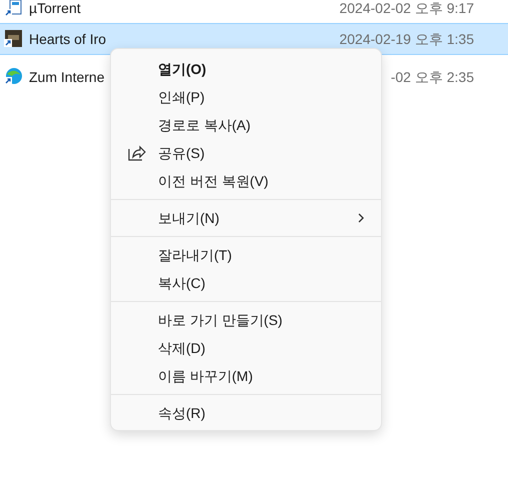 The image size is (508, 477). I want to click on modified-date: 2024-02-02 오후 9:17, so click(406, 8).